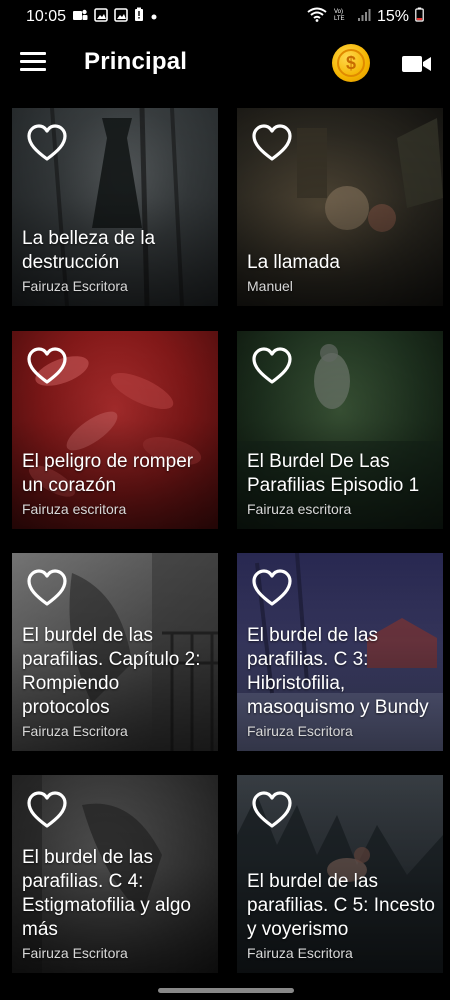 The height and width of the screenshot is (1000, 450). What do you see at coordinates (226, 990) in the screenshot?
I see `gesture-nav-bar` at bounding box center [226, 990].